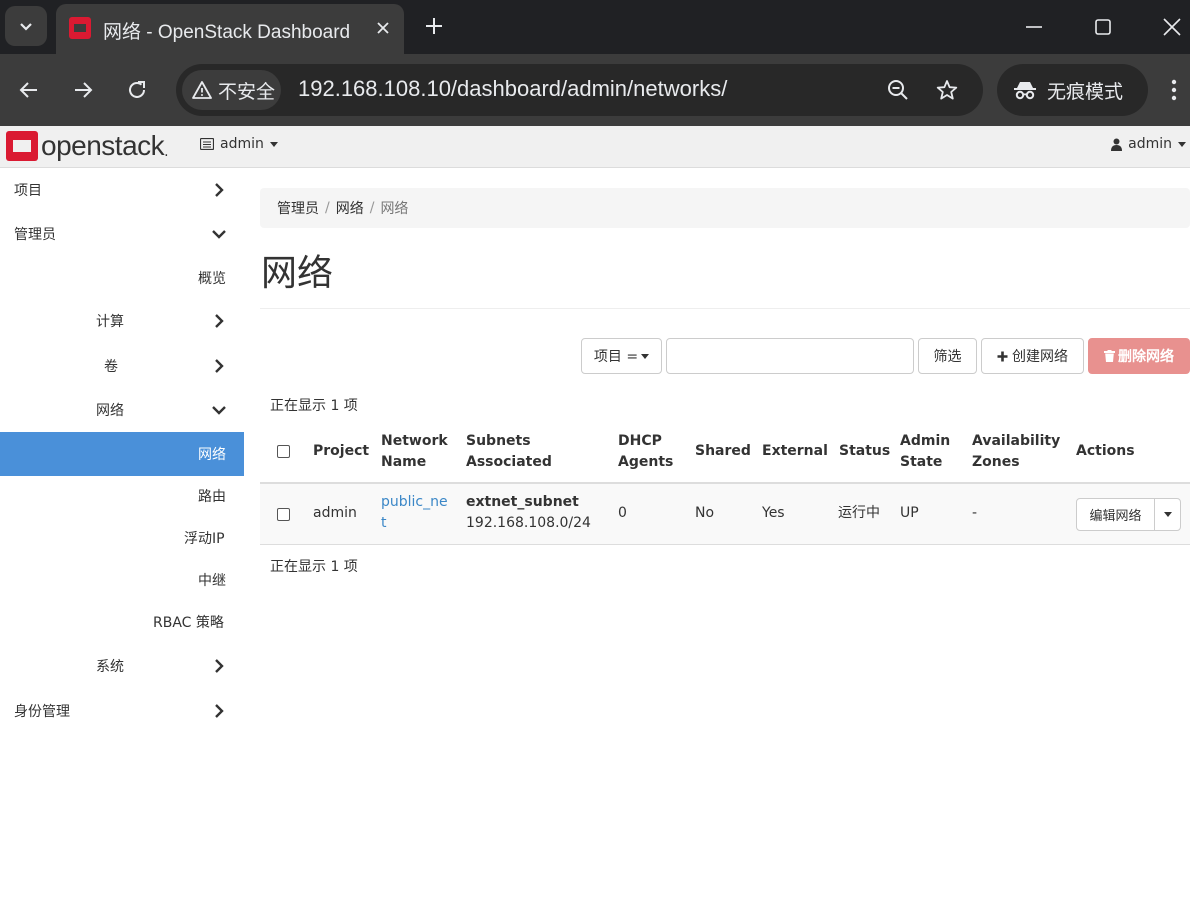  Describe the element at coordinates (383, 28) in the screenshot. I see `tab-close-button` at that location.